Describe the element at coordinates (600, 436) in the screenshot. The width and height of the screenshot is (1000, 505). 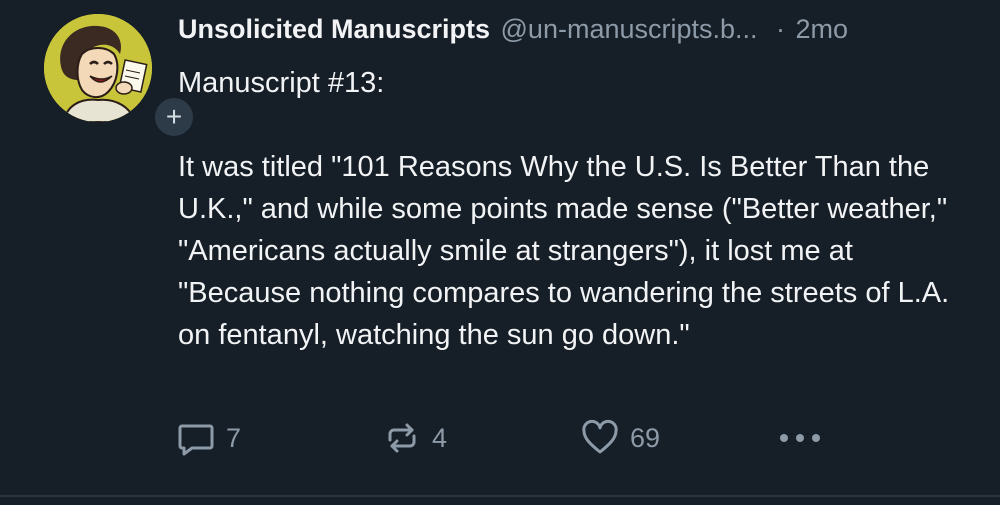
I see `heart-icon` at that location.